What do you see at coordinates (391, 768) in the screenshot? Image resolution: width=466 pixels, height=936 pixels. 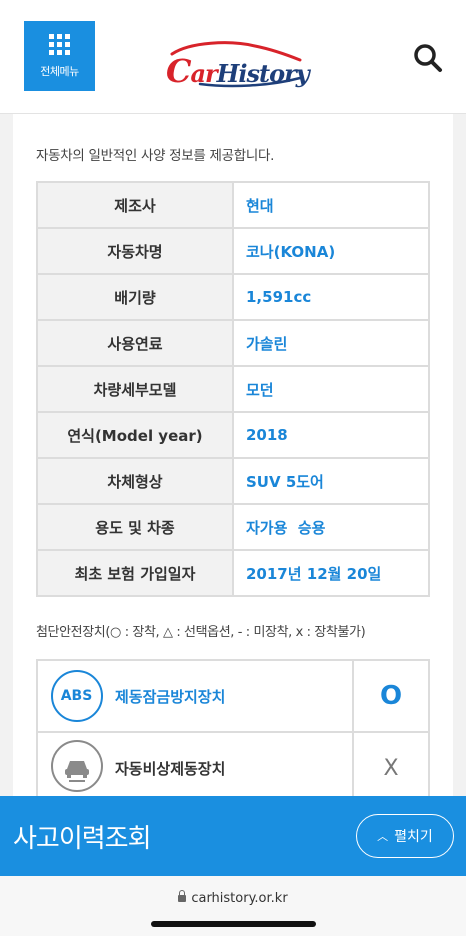 I see `safety-status: X` at bounding box center [391, 768].